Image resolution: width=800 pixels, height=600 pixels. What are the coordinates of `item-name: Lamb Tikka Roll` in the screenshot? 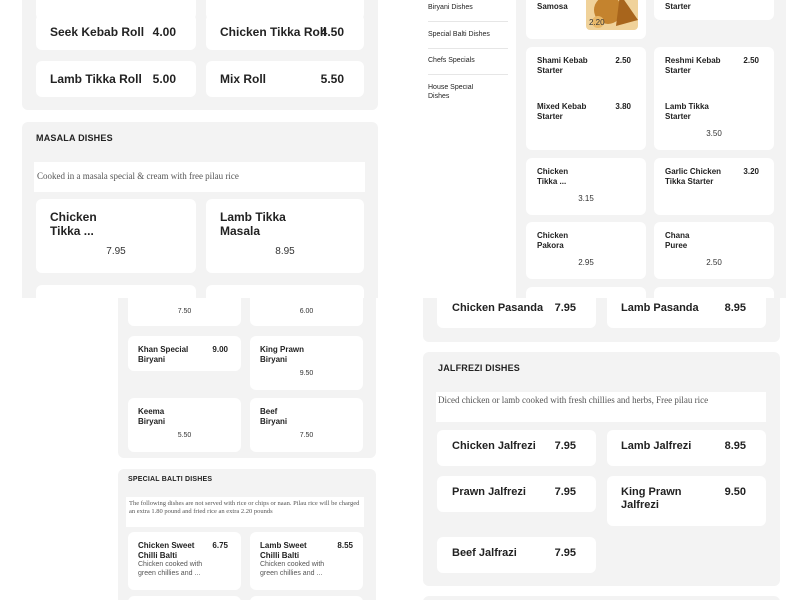 It's located at (96, 79).